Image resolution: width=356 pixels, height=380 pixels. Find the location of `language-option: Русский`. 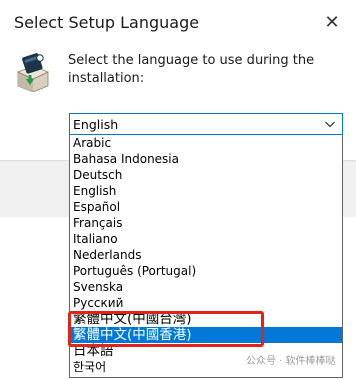

language-option: Русский is located at coordinates (206, 303).